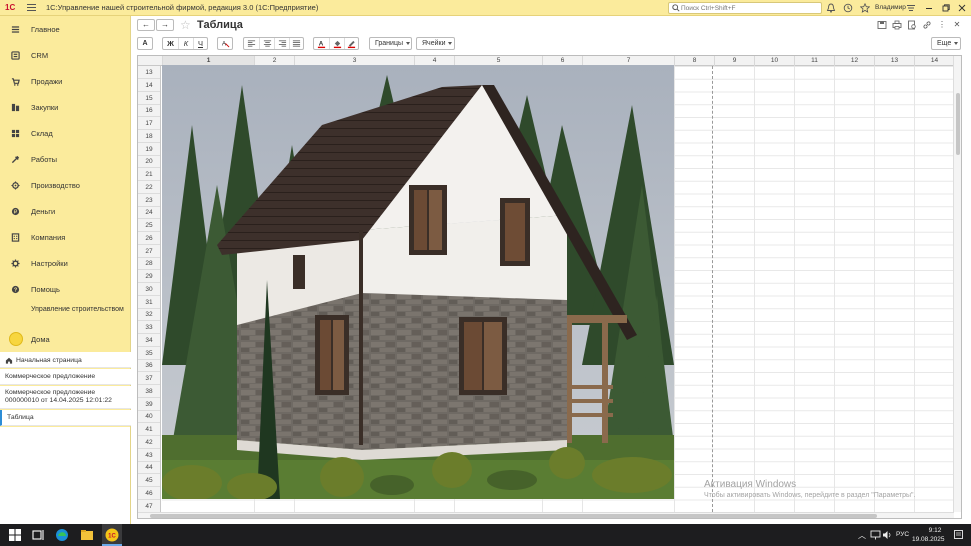 The height and width of the screenshot is (546, 971). What do you see at coordinates (65, 82) in the screenshot?
I see `sidebar-item-sales: Продажи` at bounding box center [65, 82].